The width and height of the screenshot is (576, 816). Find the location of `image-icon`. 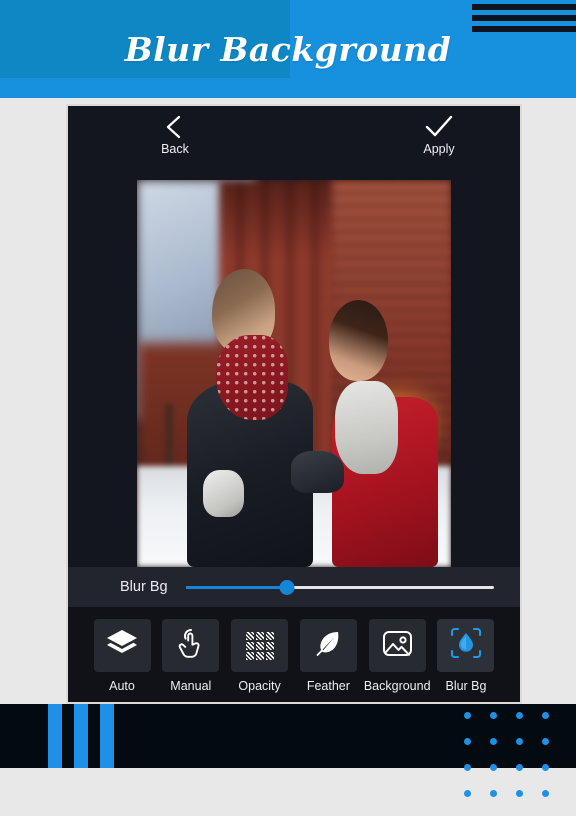

image-icon is located at coordinates (397, 646).